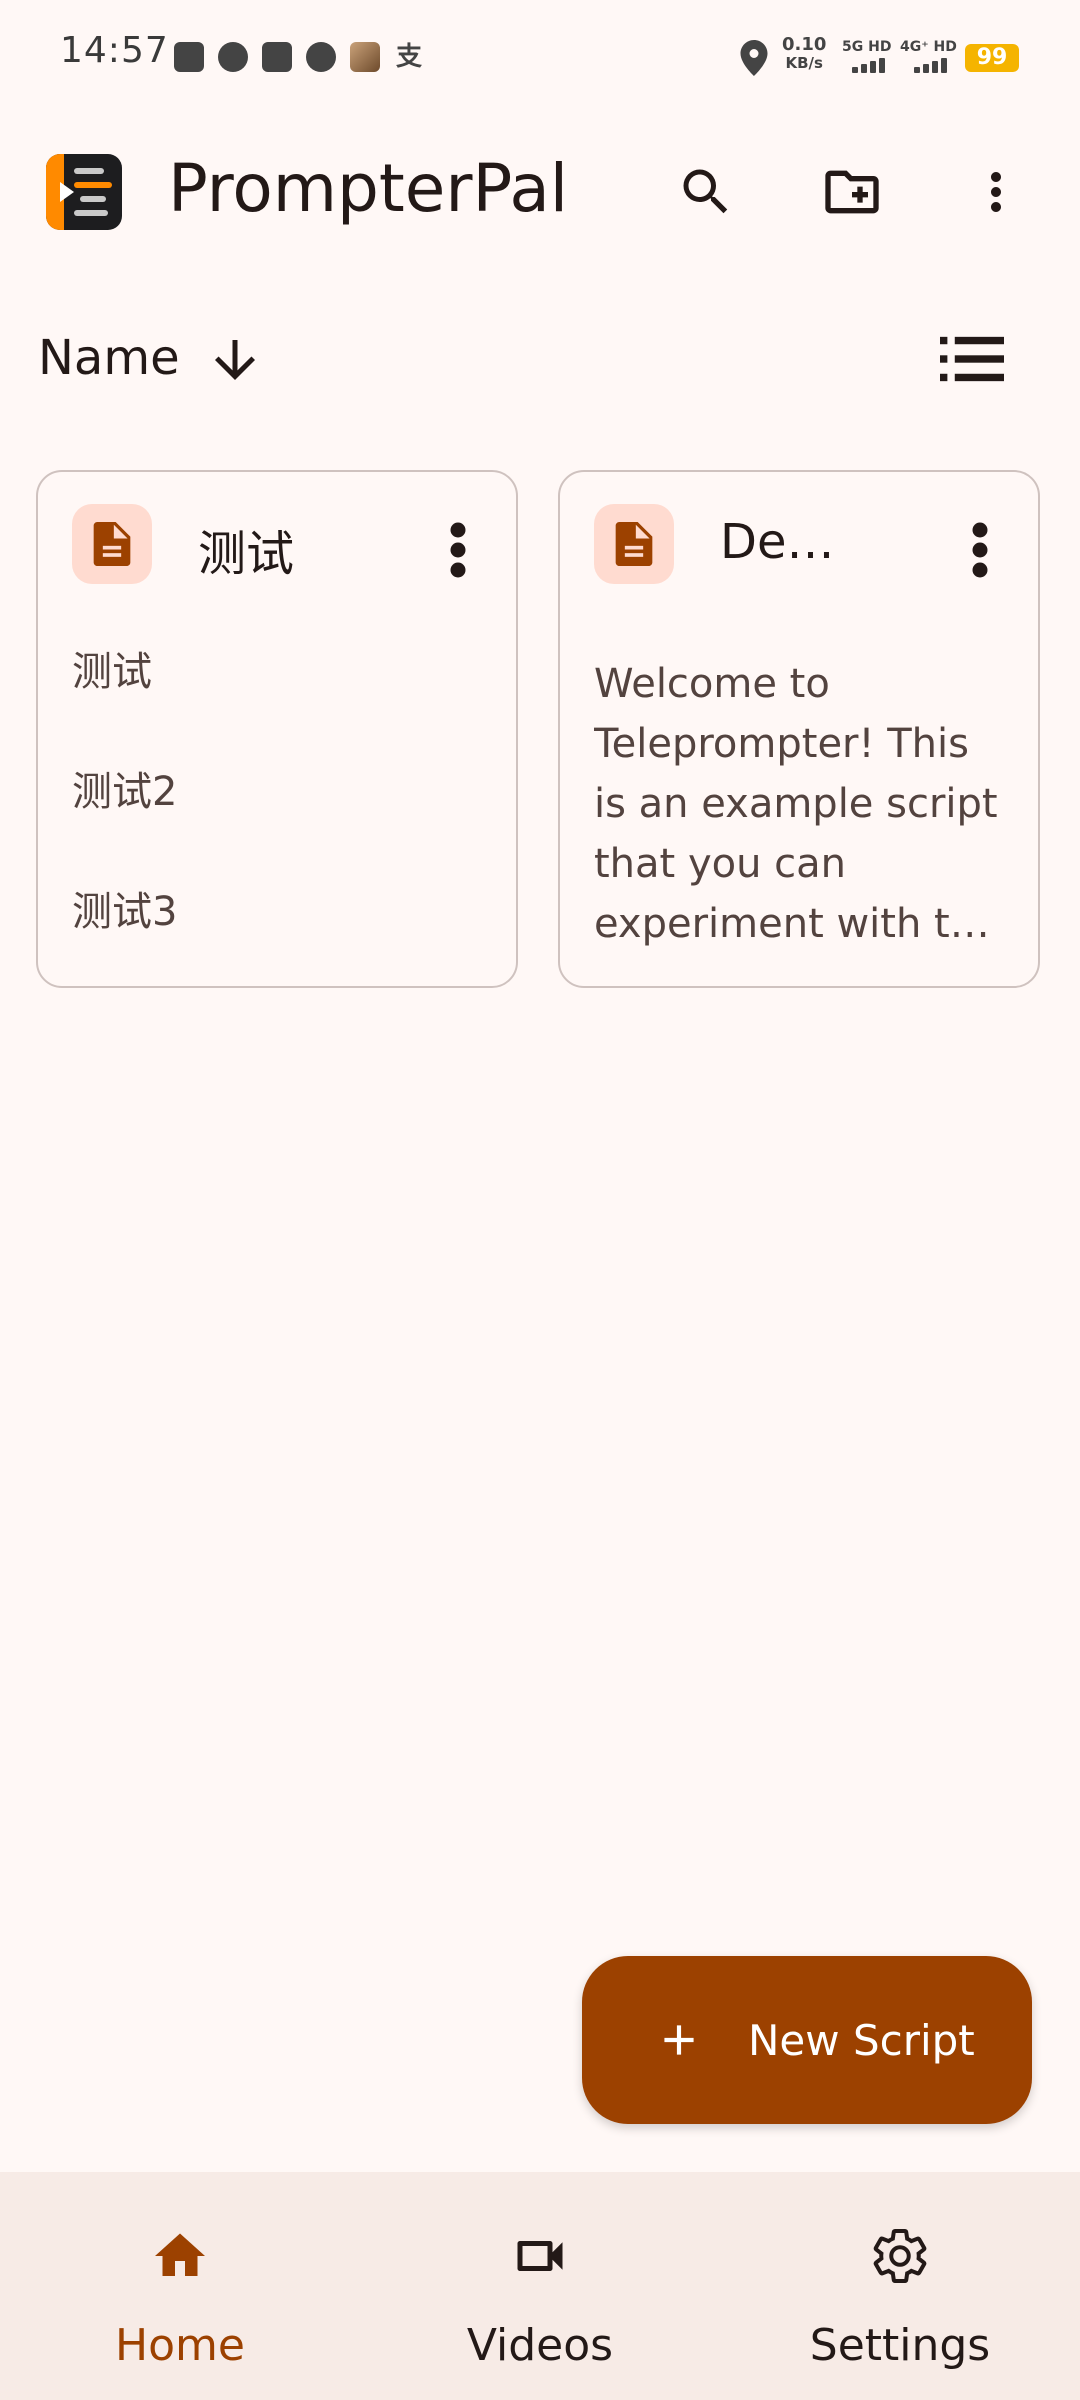  Describe the element at coordinates (114, 50) in the screenshot. I see `status-time: 14:57` at that location.